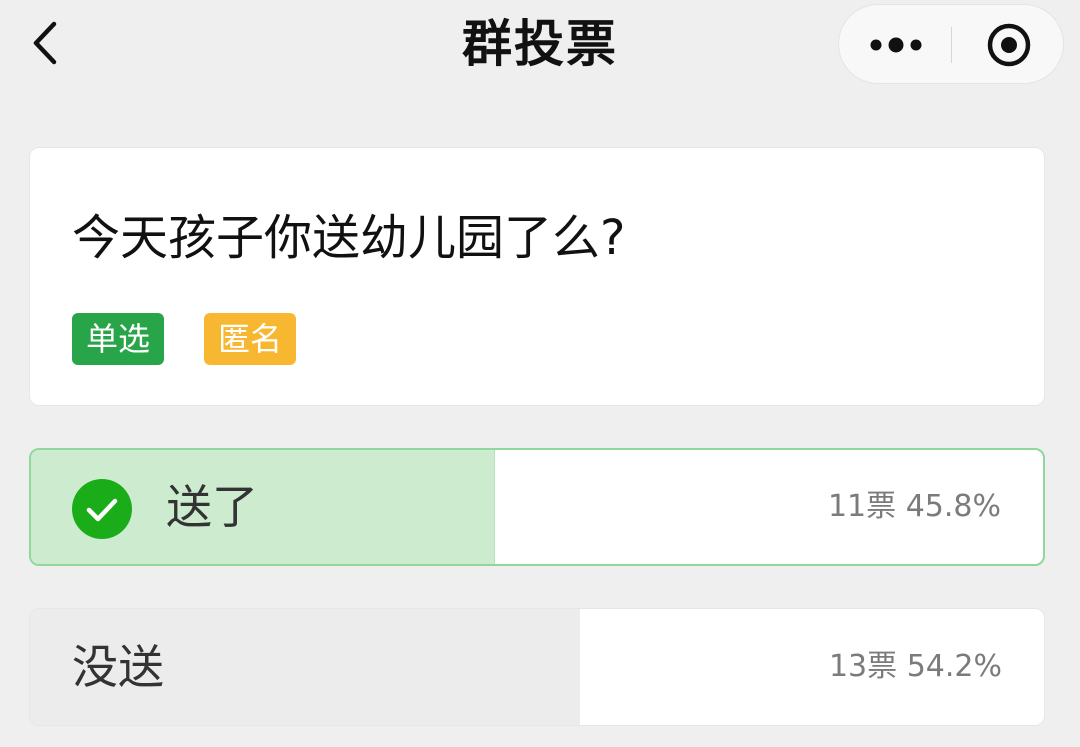 The height and width of the screenshot is (747, 1080). I want to click on poll-question: 今天孩子你送幼儿园了么?, so click(349, 238).